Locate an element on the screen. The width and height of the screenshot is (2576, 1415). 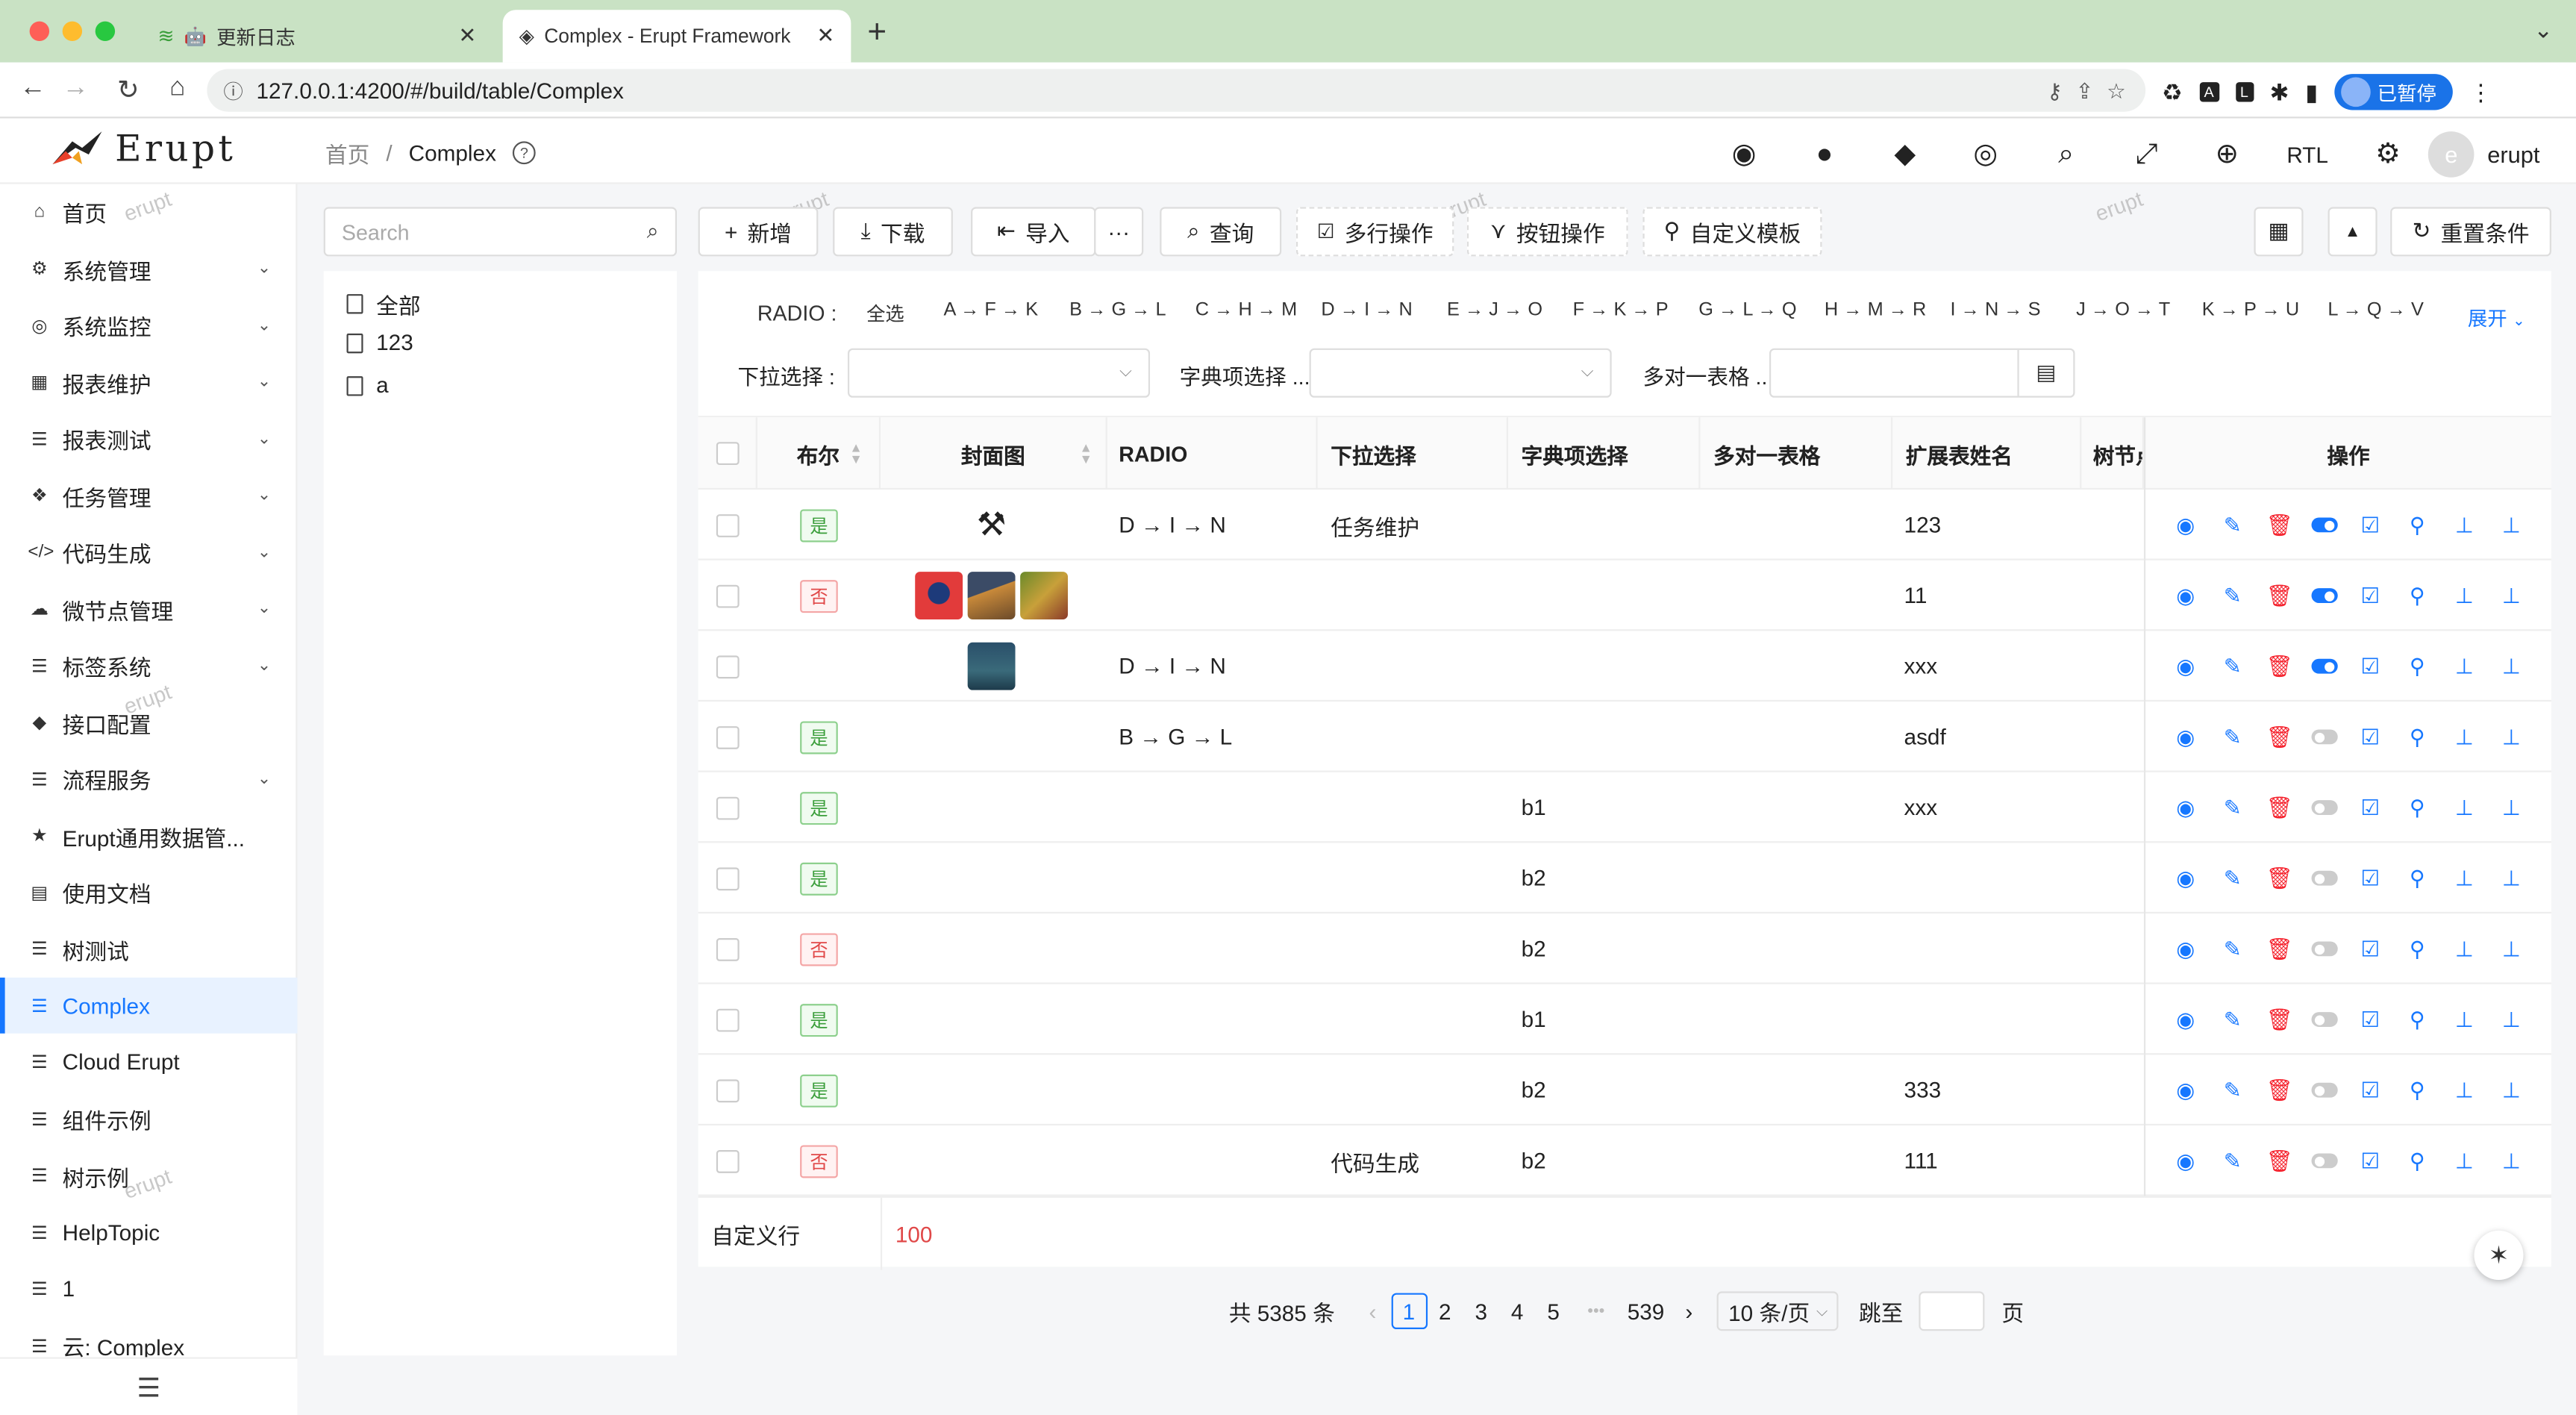
column-header-select: 下拉选择 is located at coordinates (1413, 453).